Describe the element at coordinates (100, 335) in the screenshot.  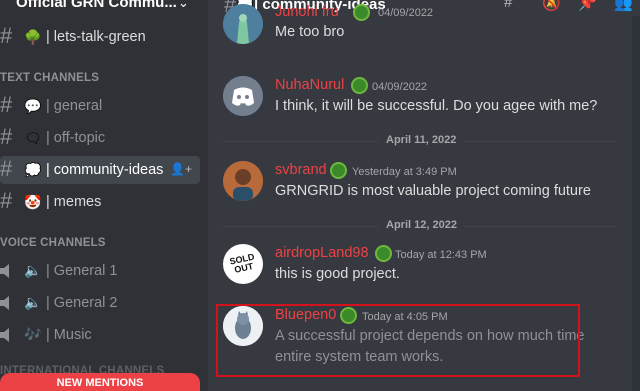
I see `voice-channel-music: 🎶 | Music` at that location.